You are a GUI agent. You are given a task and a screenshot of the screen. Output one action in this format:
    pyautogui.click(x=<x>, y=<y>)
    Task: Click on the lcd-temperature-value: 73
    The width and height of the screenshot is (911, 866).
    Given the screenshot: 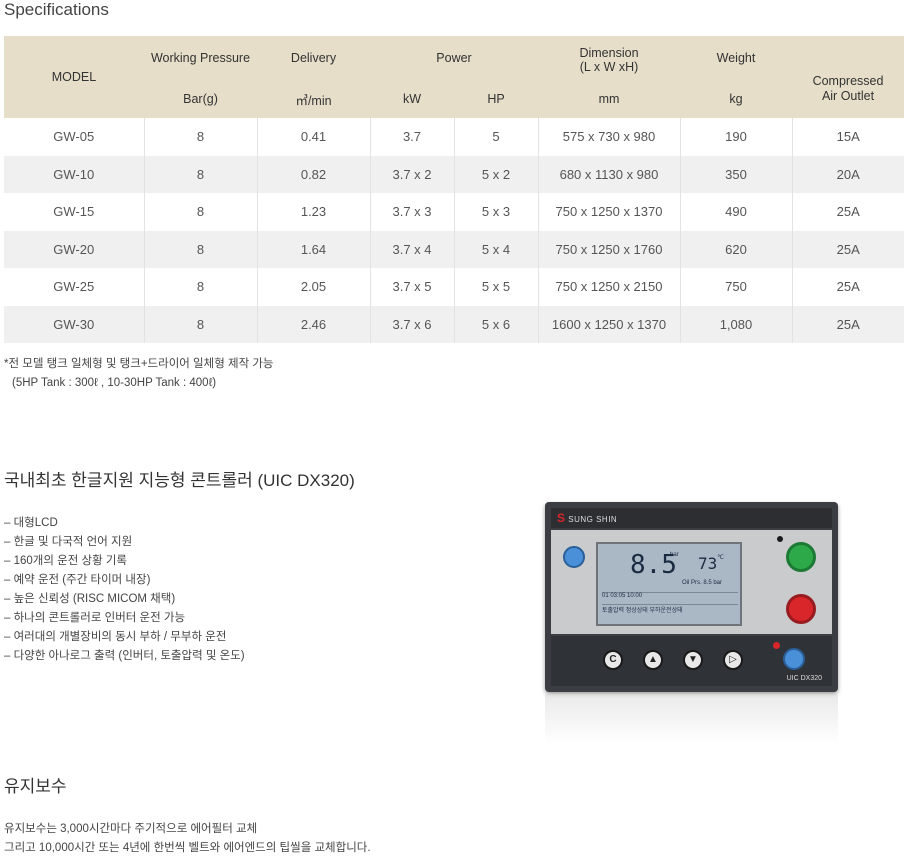 What is the action you would take?
    pyautogui.click(x=708, y=563)
    